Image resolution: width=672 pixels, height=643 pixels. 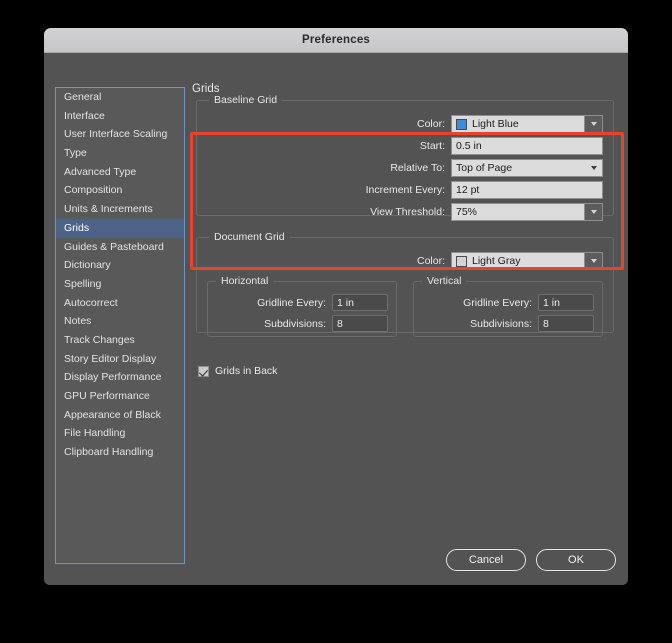 What do you see at coordinates (120, 340) in the screenshot?
I see `sidebar-item-track-changes: Track Changes` at bounding box center [120, 340].